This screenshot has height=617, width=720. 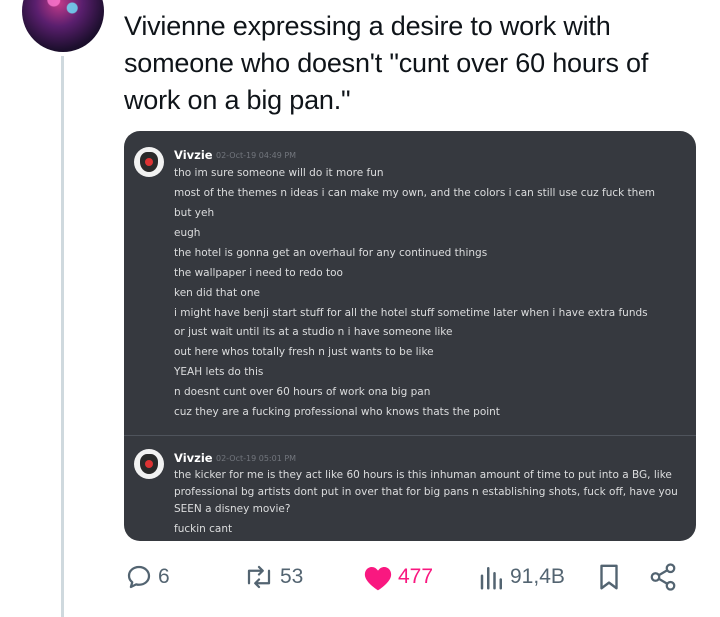 I want to click on discord-line: ken did that one, so click(x=217, y=293).